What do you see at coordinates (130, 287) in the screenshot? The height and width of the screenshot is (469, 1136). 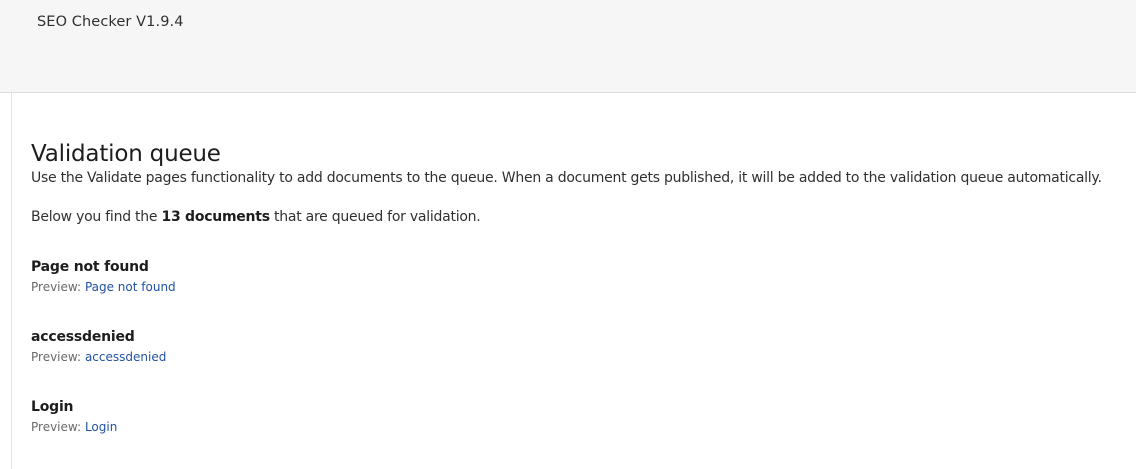 I see `preview-link: Page not found` at bounding box center [130, 287].